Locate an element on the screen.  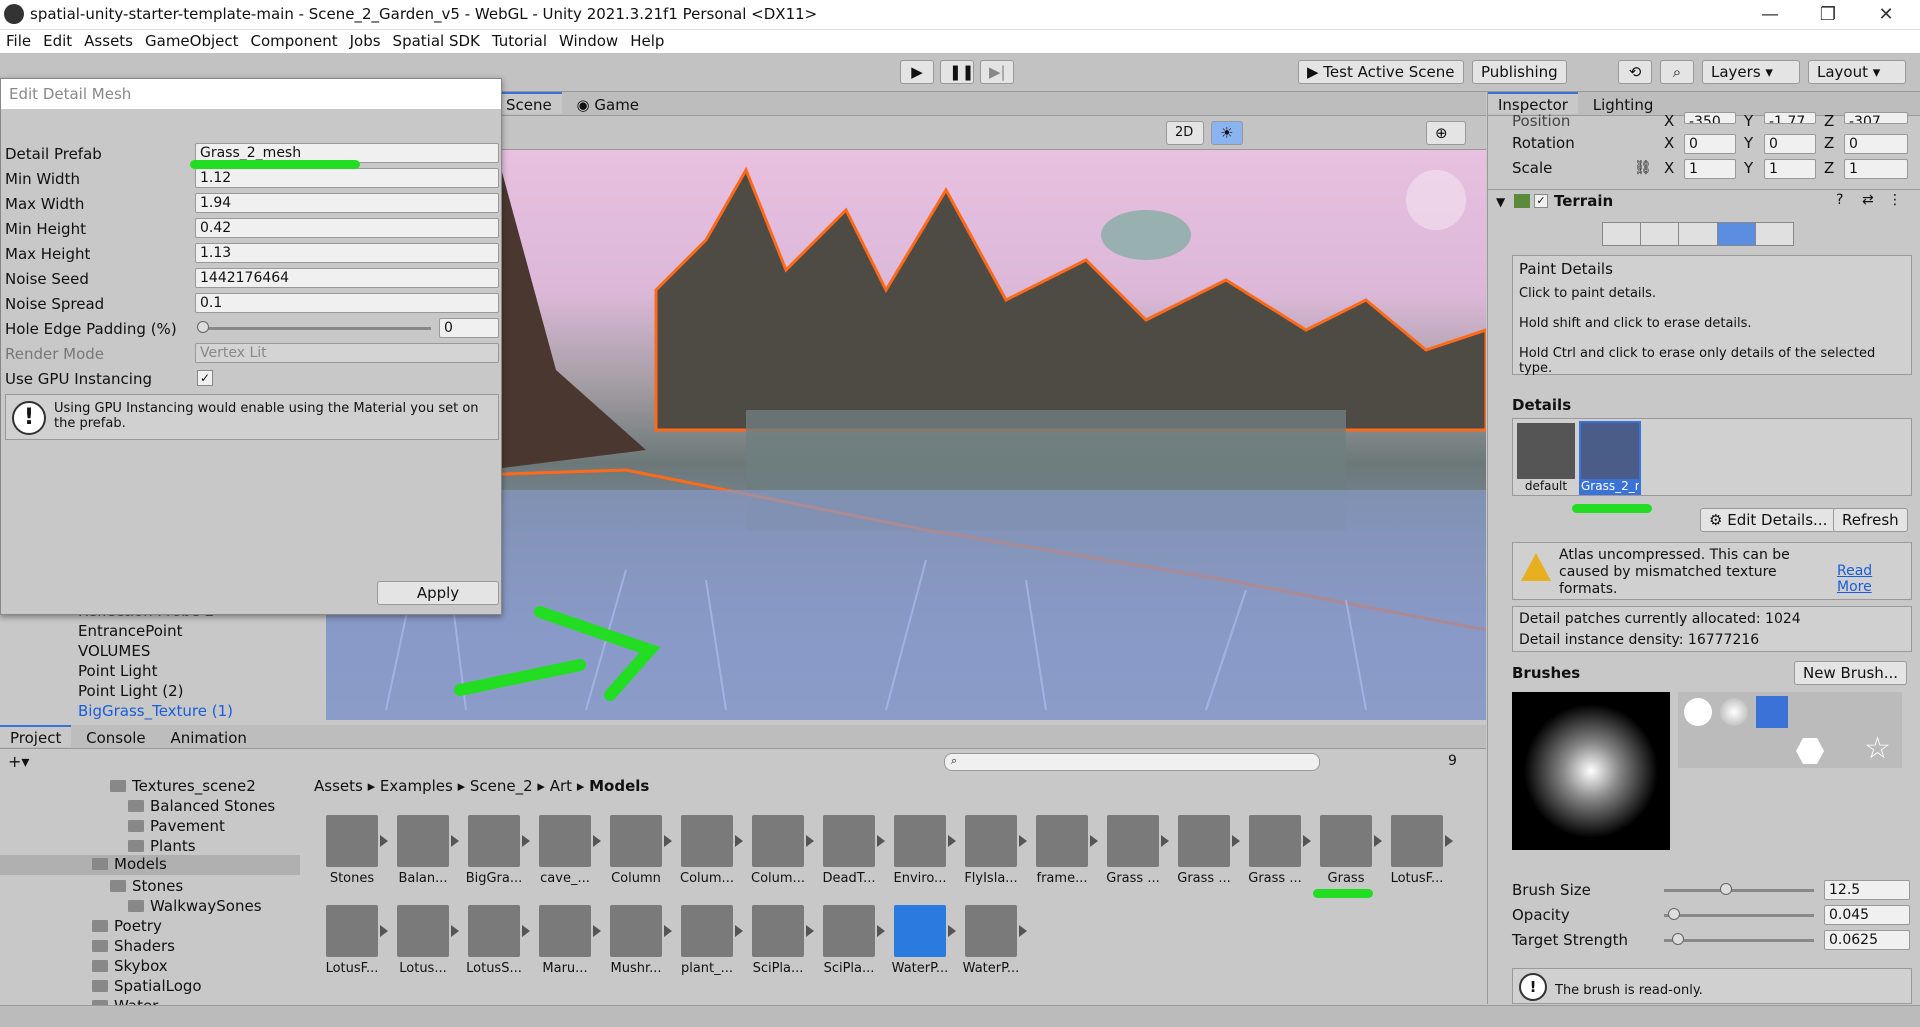
lighting-toggle-icon: ☀ is located at coordinates (1227, 133).